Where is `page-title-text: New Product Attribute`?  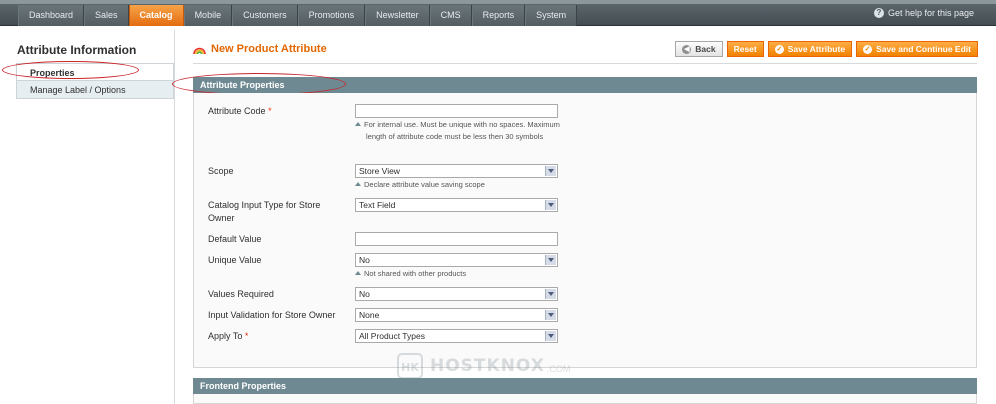 page-title-text: New Product Attribute is located at coordinates (269, 49).